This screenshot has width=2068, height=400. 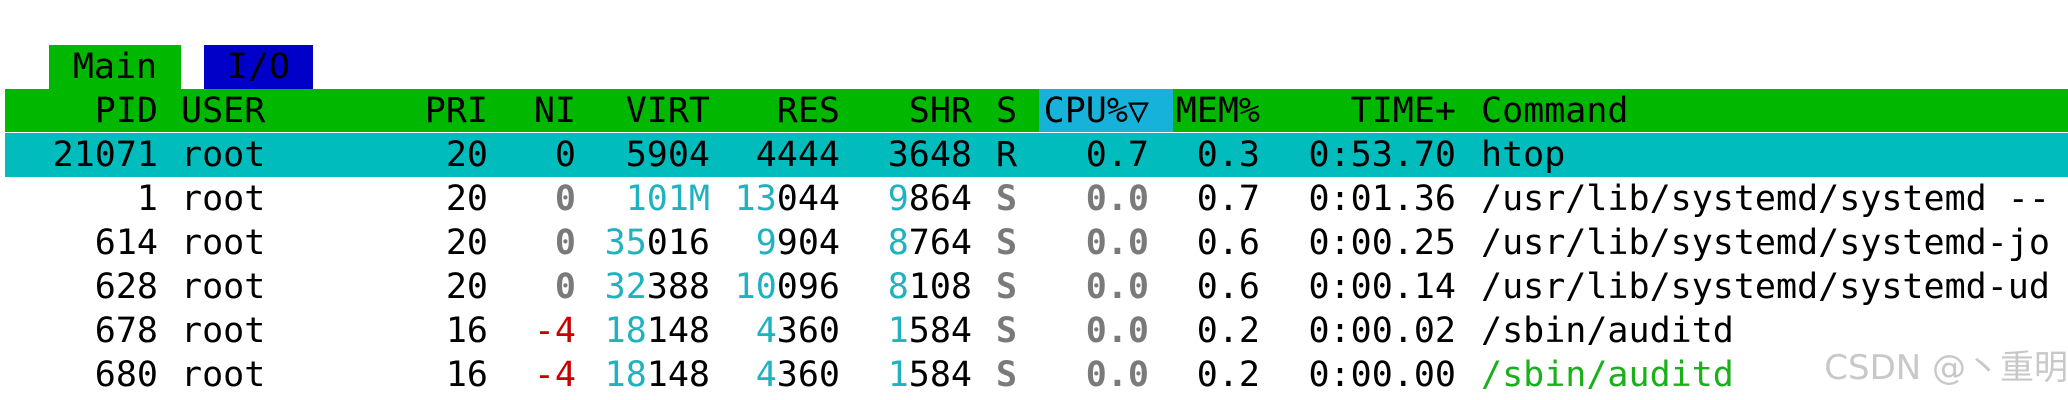 What do you see at coordinates (808, 199) in the screenshot?
I see `process-res-lo: 044` at bounding box center [808, 199].